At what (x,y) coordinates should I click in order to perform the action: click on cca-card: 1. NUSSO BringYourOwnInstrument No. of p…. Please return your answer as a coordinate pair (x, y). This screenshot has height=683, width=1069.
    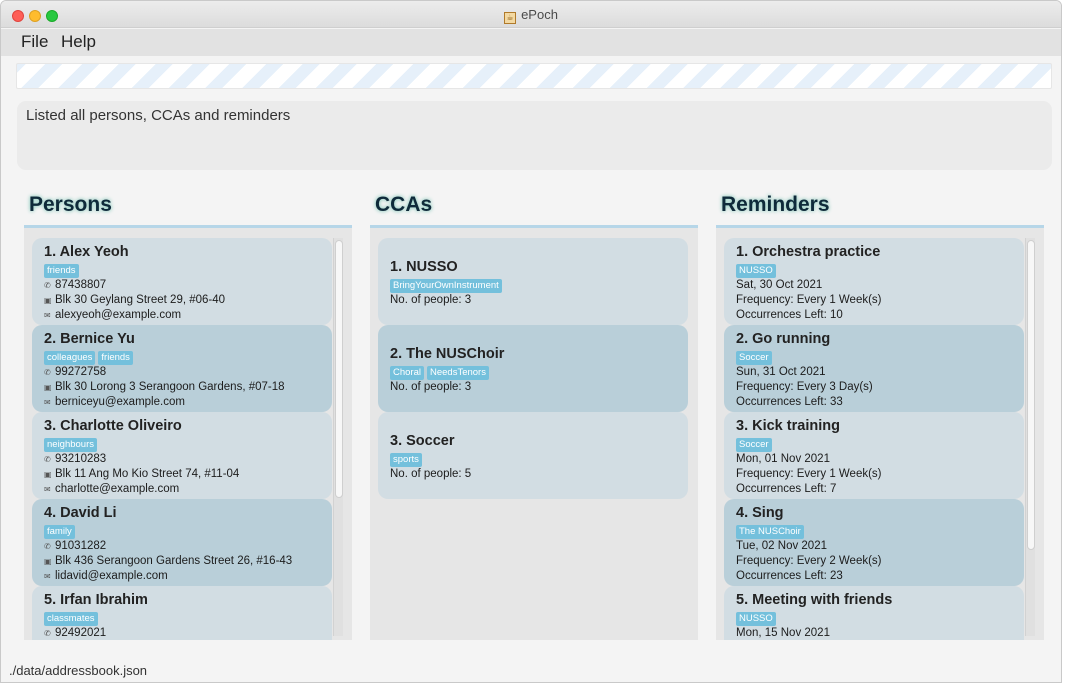
    Looking at the image, I should click on (533, 281).